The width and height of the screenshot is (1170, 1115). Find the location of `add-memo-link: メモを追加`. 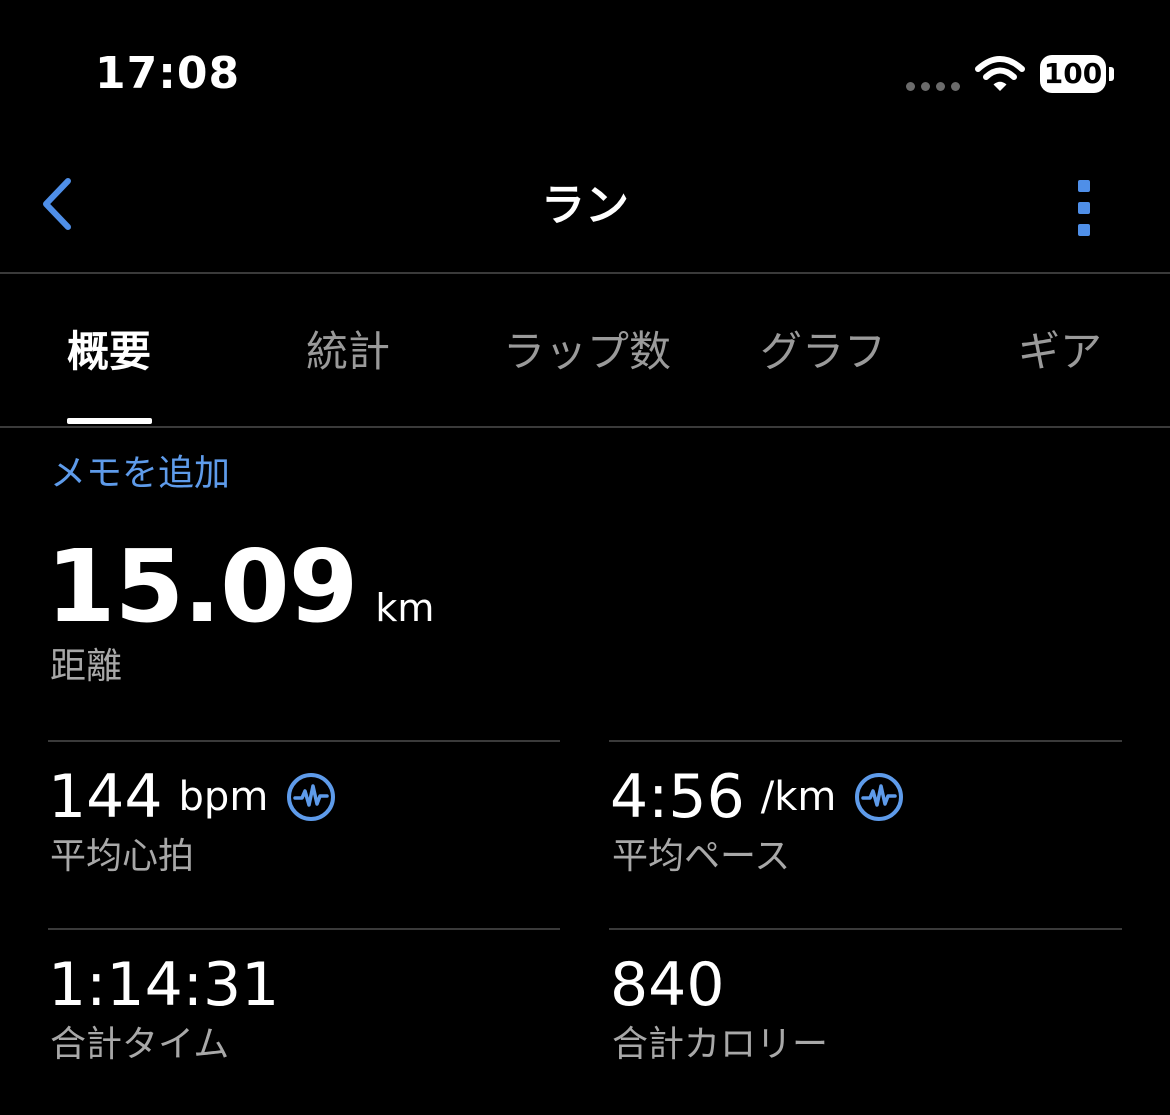

add-memo-link: メモを追加 is located at coordinates (140, 474).